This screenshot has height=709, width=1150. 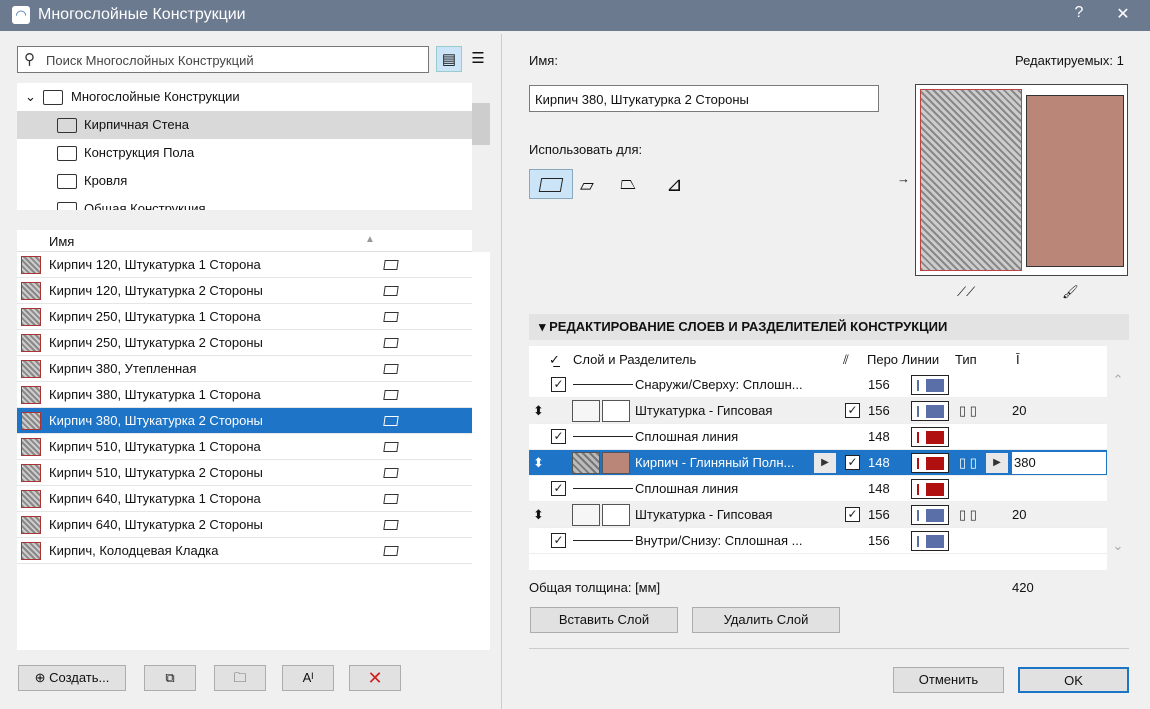 What do you see at coordinates (1079, 15) in the screenshot?
I see `help-button: ?` at bounding box center [1079, 15].